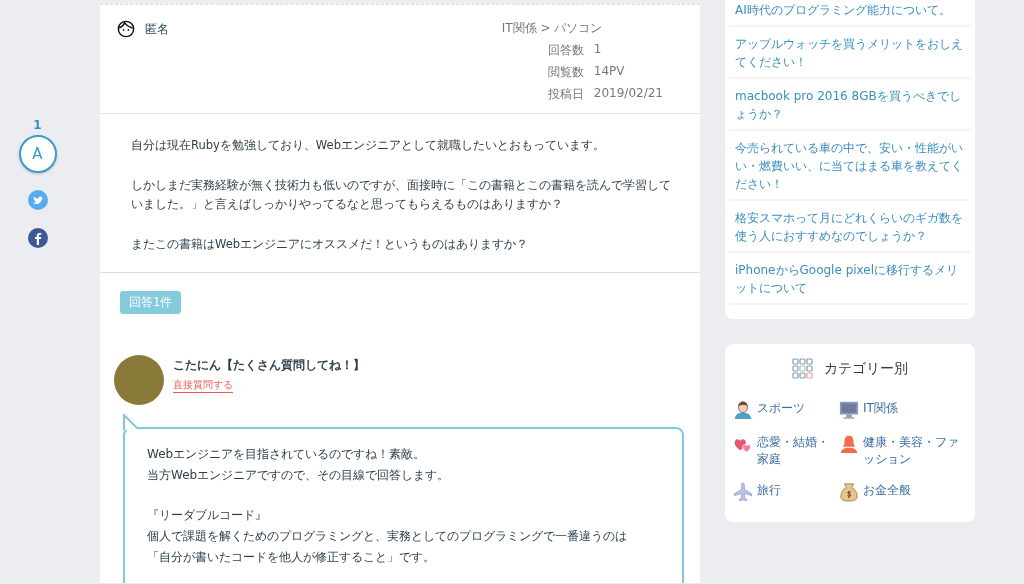 This screenshot has width=1024, height=584. Describe the element at coordinates (609, 72) in the screenshot. I see `meta-value: 14PV` at that location.